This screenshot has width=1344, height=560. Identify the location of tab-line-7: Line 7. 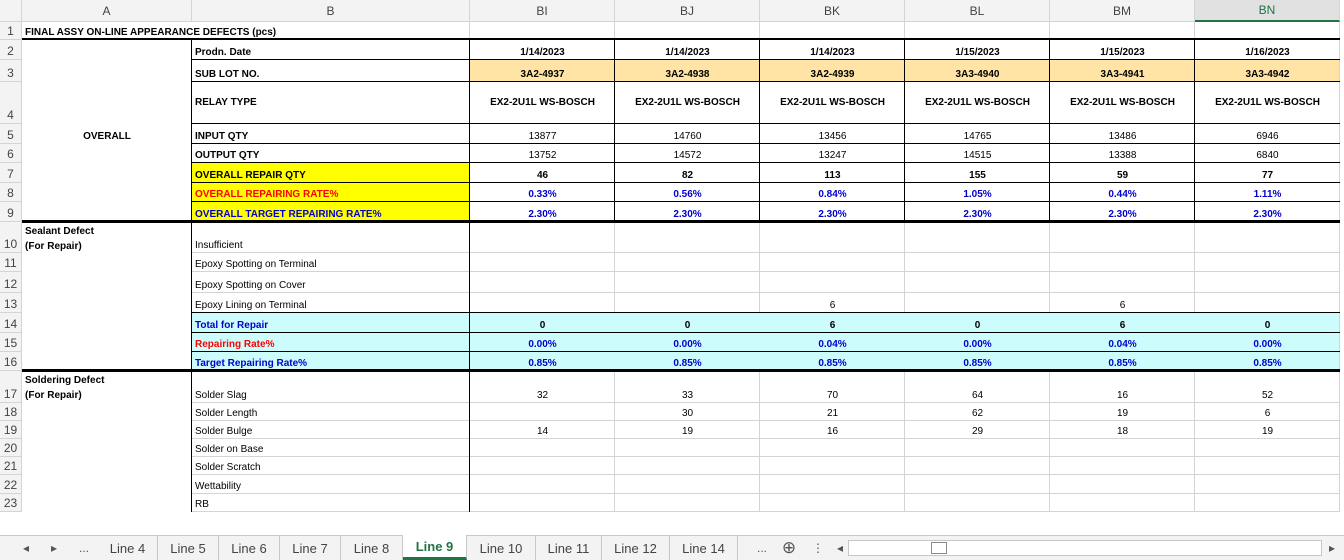
(310, 548).